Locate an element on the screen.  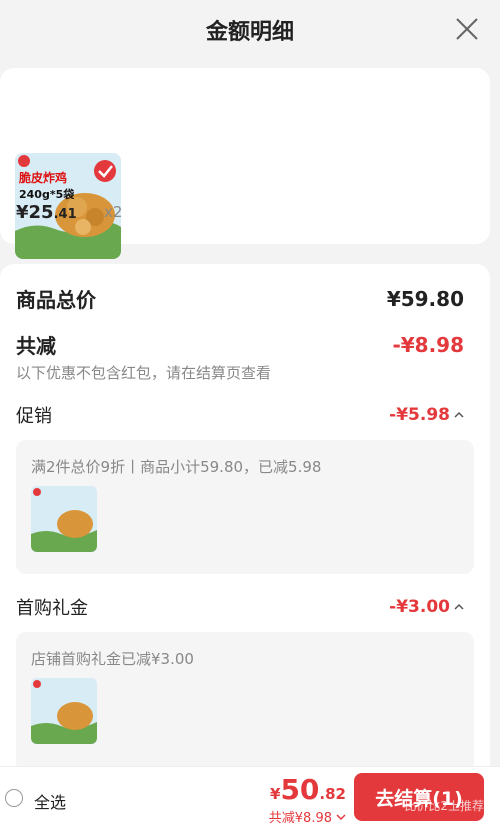
product-price: ¥25.41 is located at coordinates (46, 212).